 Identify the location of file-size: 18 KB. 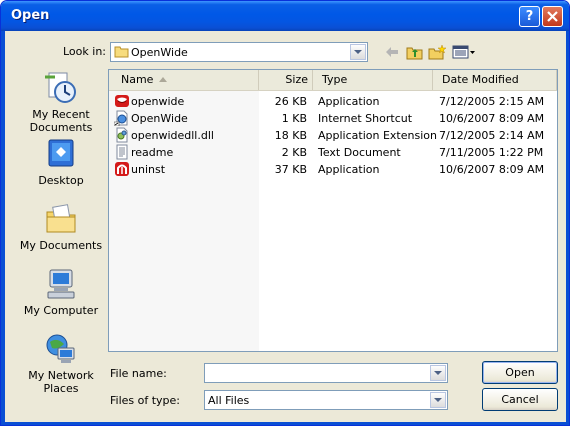
(290, 135).